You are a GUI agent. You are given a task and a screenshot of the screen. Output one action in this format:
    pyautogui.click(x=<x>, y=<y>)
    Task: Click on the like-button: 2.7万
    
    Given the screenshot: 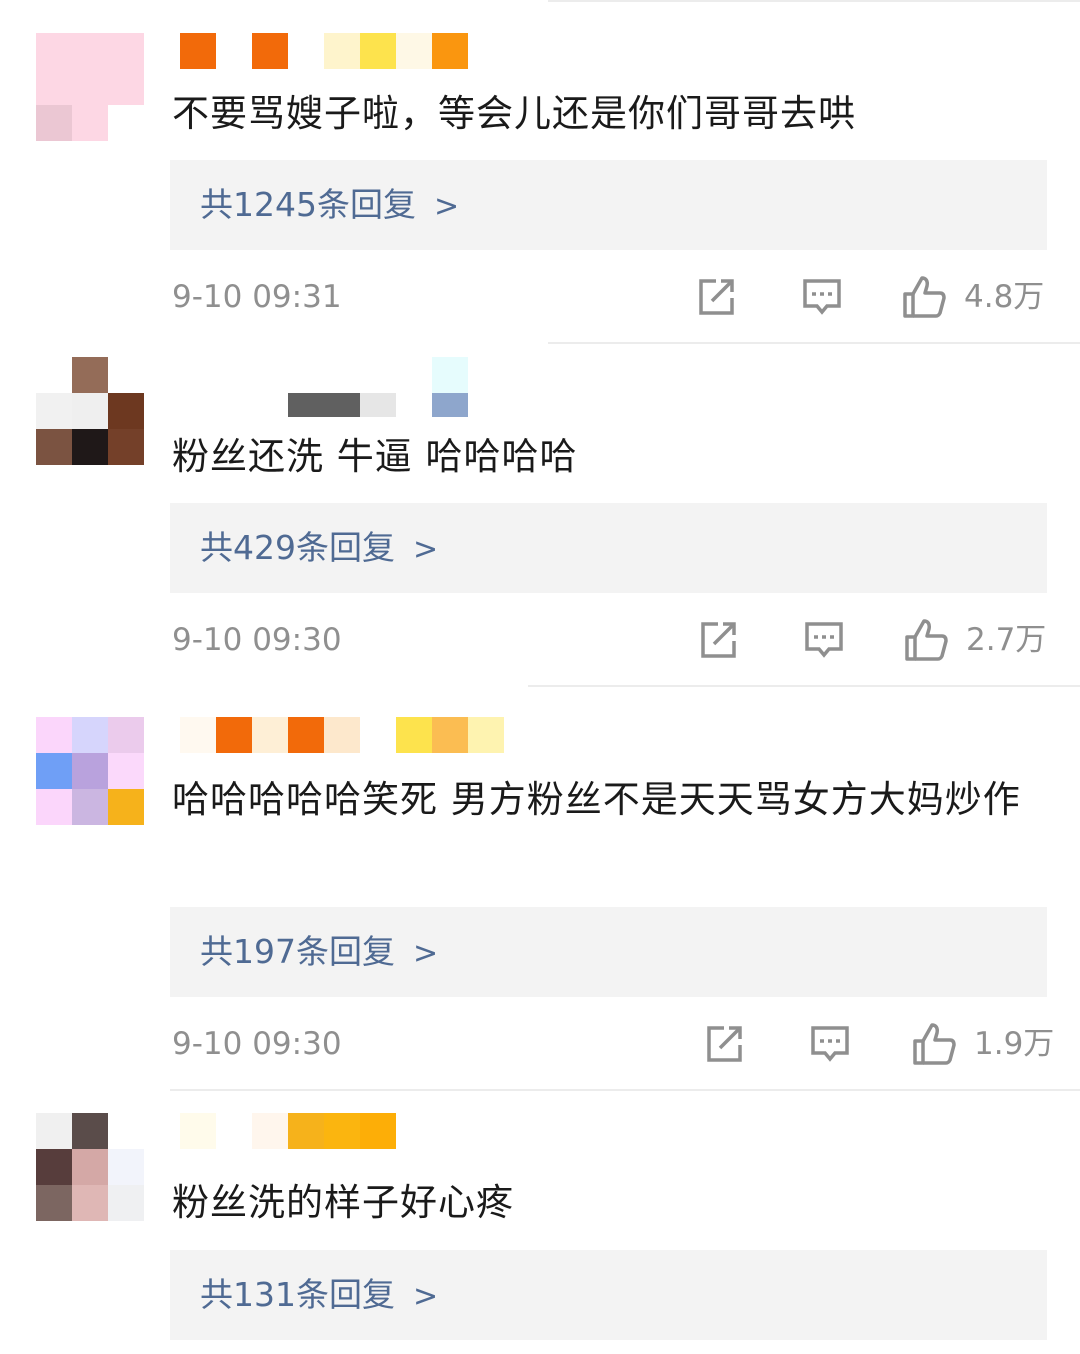 What is the action you would take?
    pyautogui.click(x=975, y=640)
    